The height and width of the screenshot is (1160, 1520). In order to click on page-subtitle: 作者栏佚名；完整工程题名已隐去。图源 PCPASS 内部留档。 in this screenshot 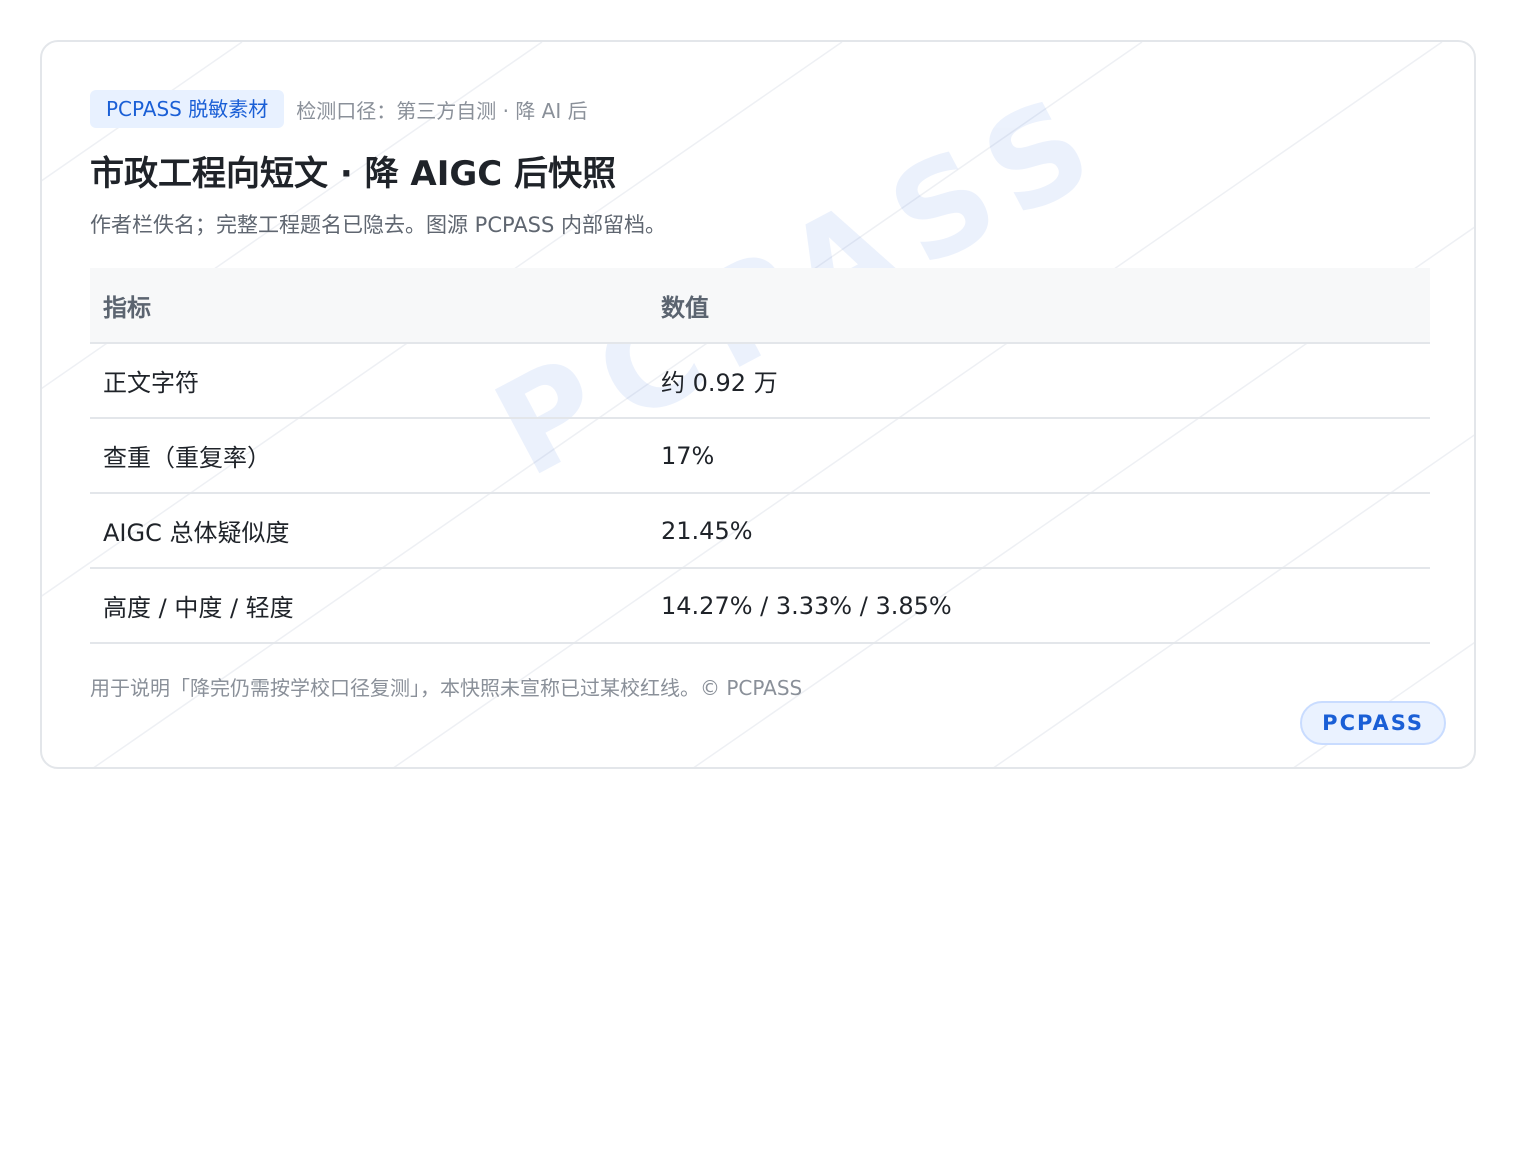, I will do `click(378, 225)`.